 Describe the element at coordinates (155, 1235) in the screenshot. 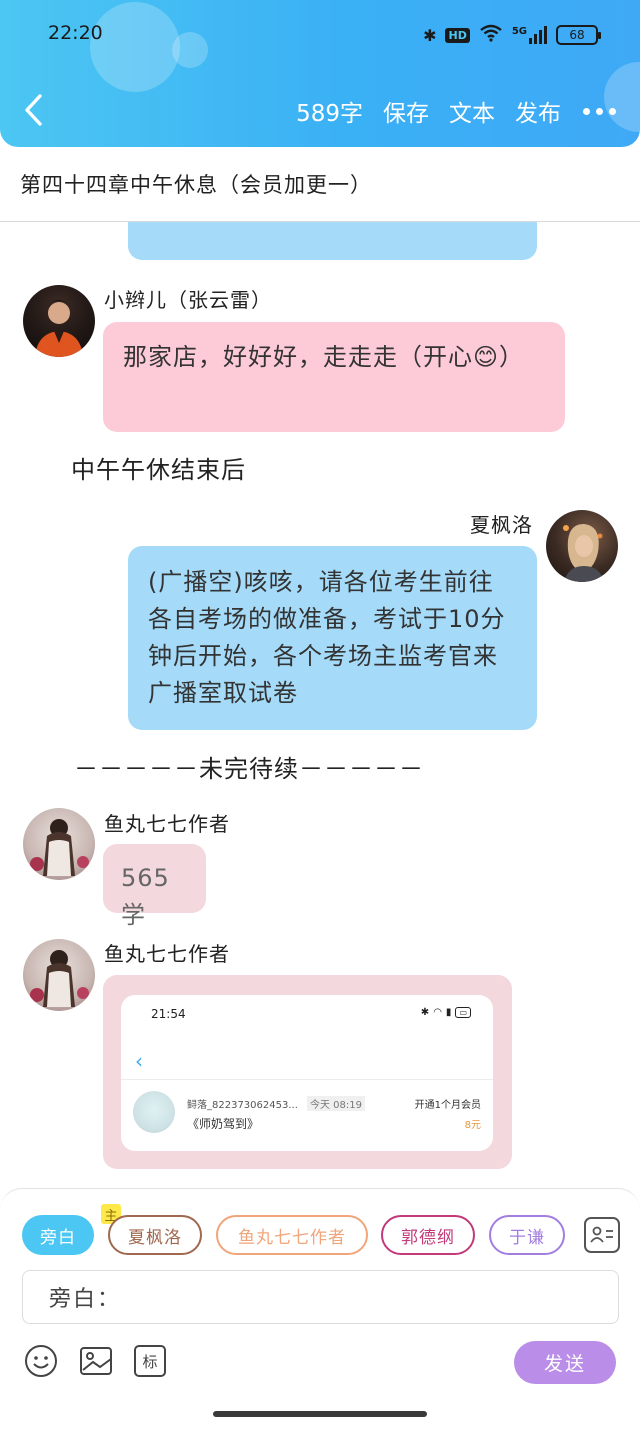

I see `role-chip-xia-fengluo: 夏枫洛` at that location.